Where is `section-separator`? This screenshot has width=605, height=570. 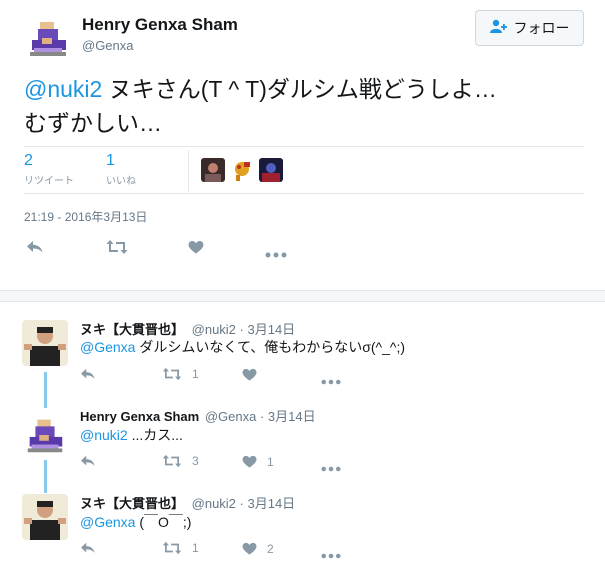
section-separator is located at coordinates (302, 296).